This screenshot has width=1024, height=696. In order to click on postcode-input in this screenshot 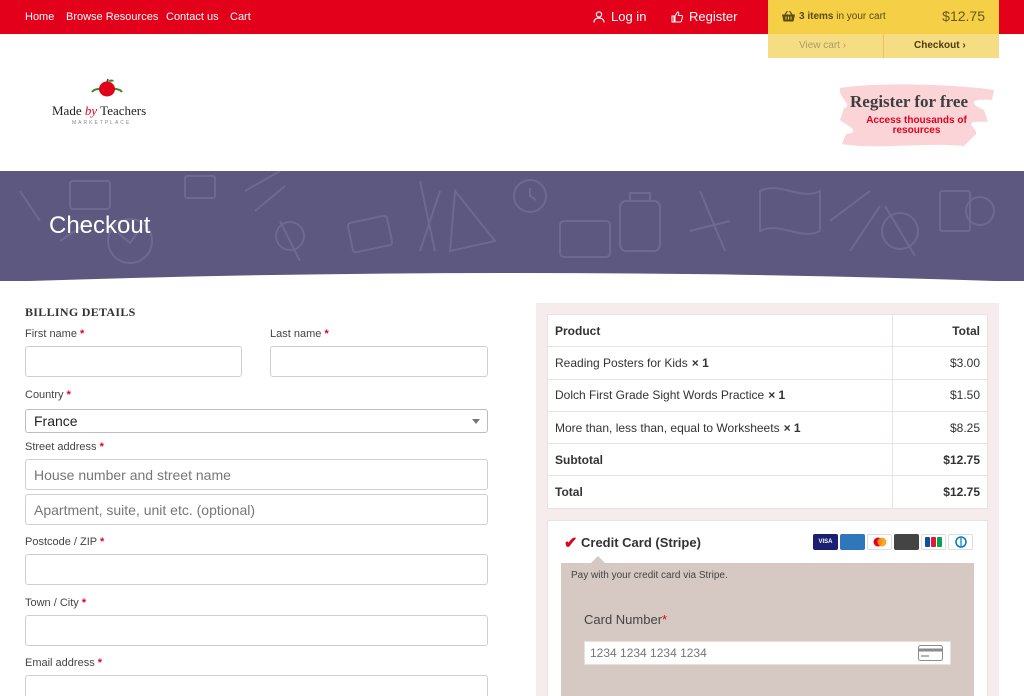, I will do `click(256, 569)`.